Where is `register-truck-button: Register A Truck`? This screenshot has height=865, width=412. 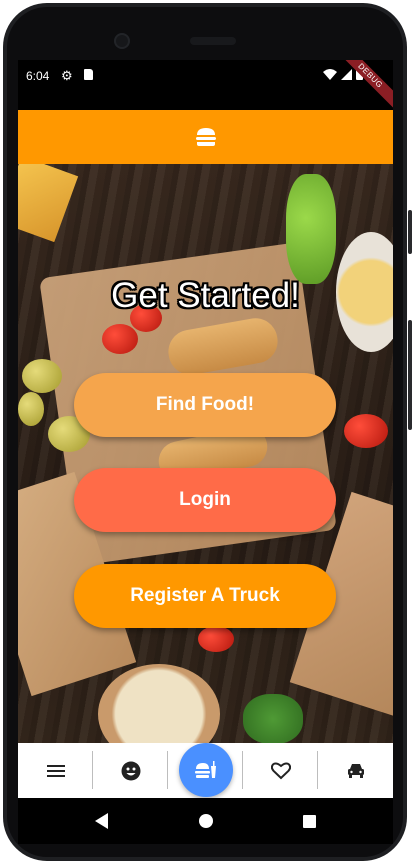 register-truck-button: Register A Truck is located at coordinates (205, 596).